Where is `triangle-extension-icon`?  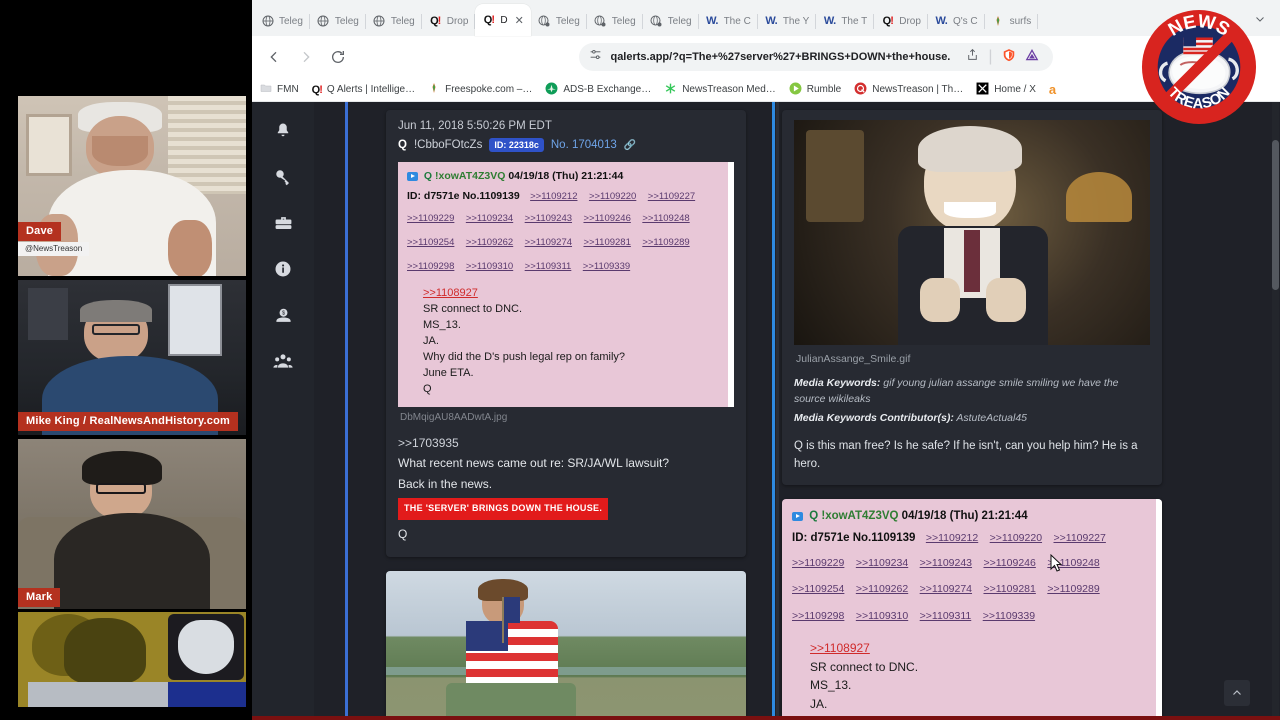 triangle-extension-icon is located at coordinates (1032, 57).